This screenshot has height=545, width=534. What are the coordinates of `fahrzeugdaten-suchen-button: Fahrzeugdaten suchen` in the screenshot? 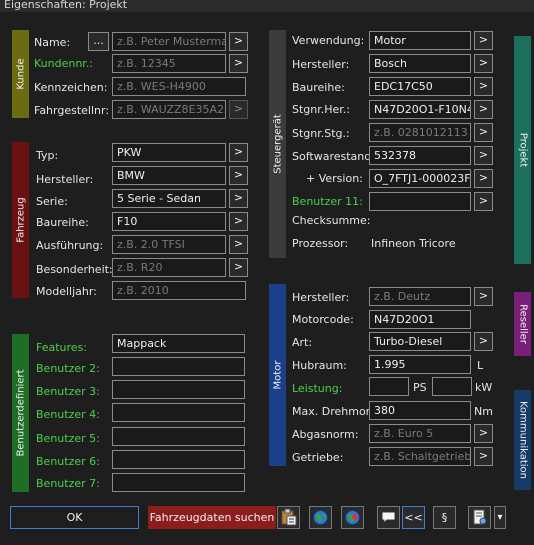 It's located at (212, 517).